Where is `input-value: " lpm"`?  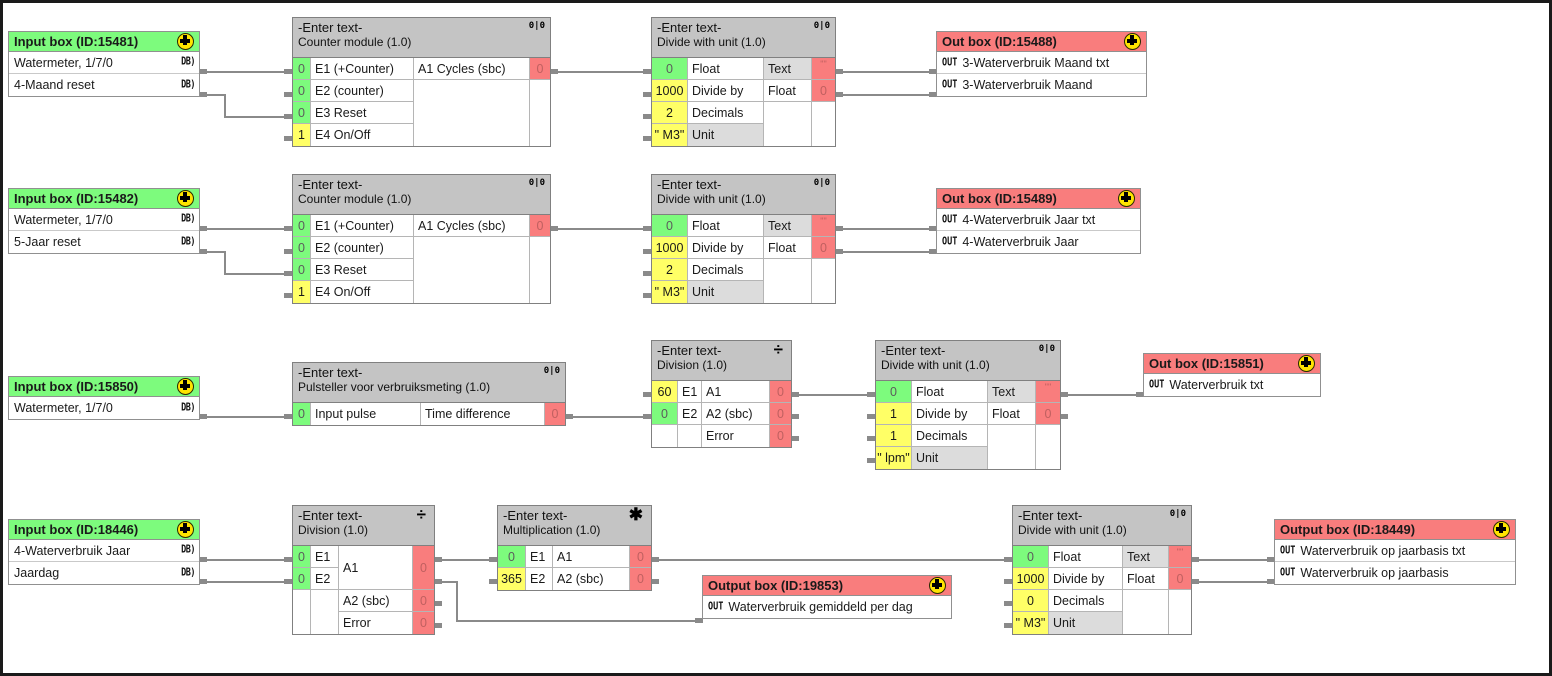
input-value: " lpm" is located at coordinates (894, 458).